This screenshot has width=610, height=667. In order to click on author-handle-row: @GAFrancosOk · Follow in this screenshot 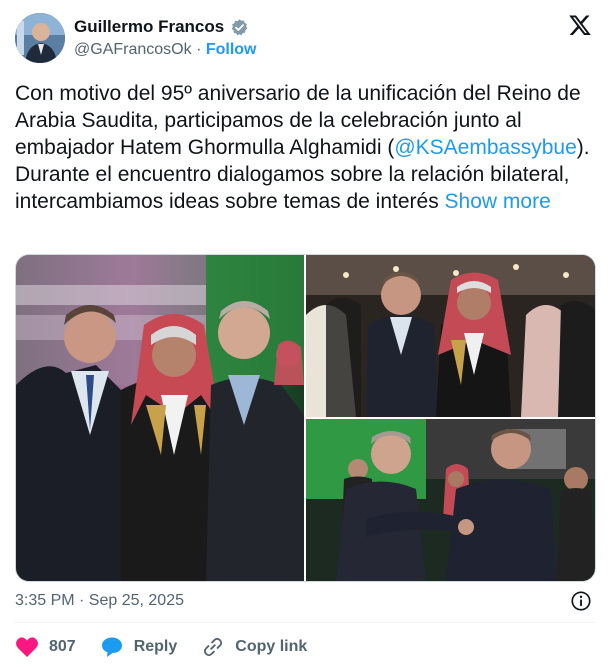, I will do `click(165, 50)`.